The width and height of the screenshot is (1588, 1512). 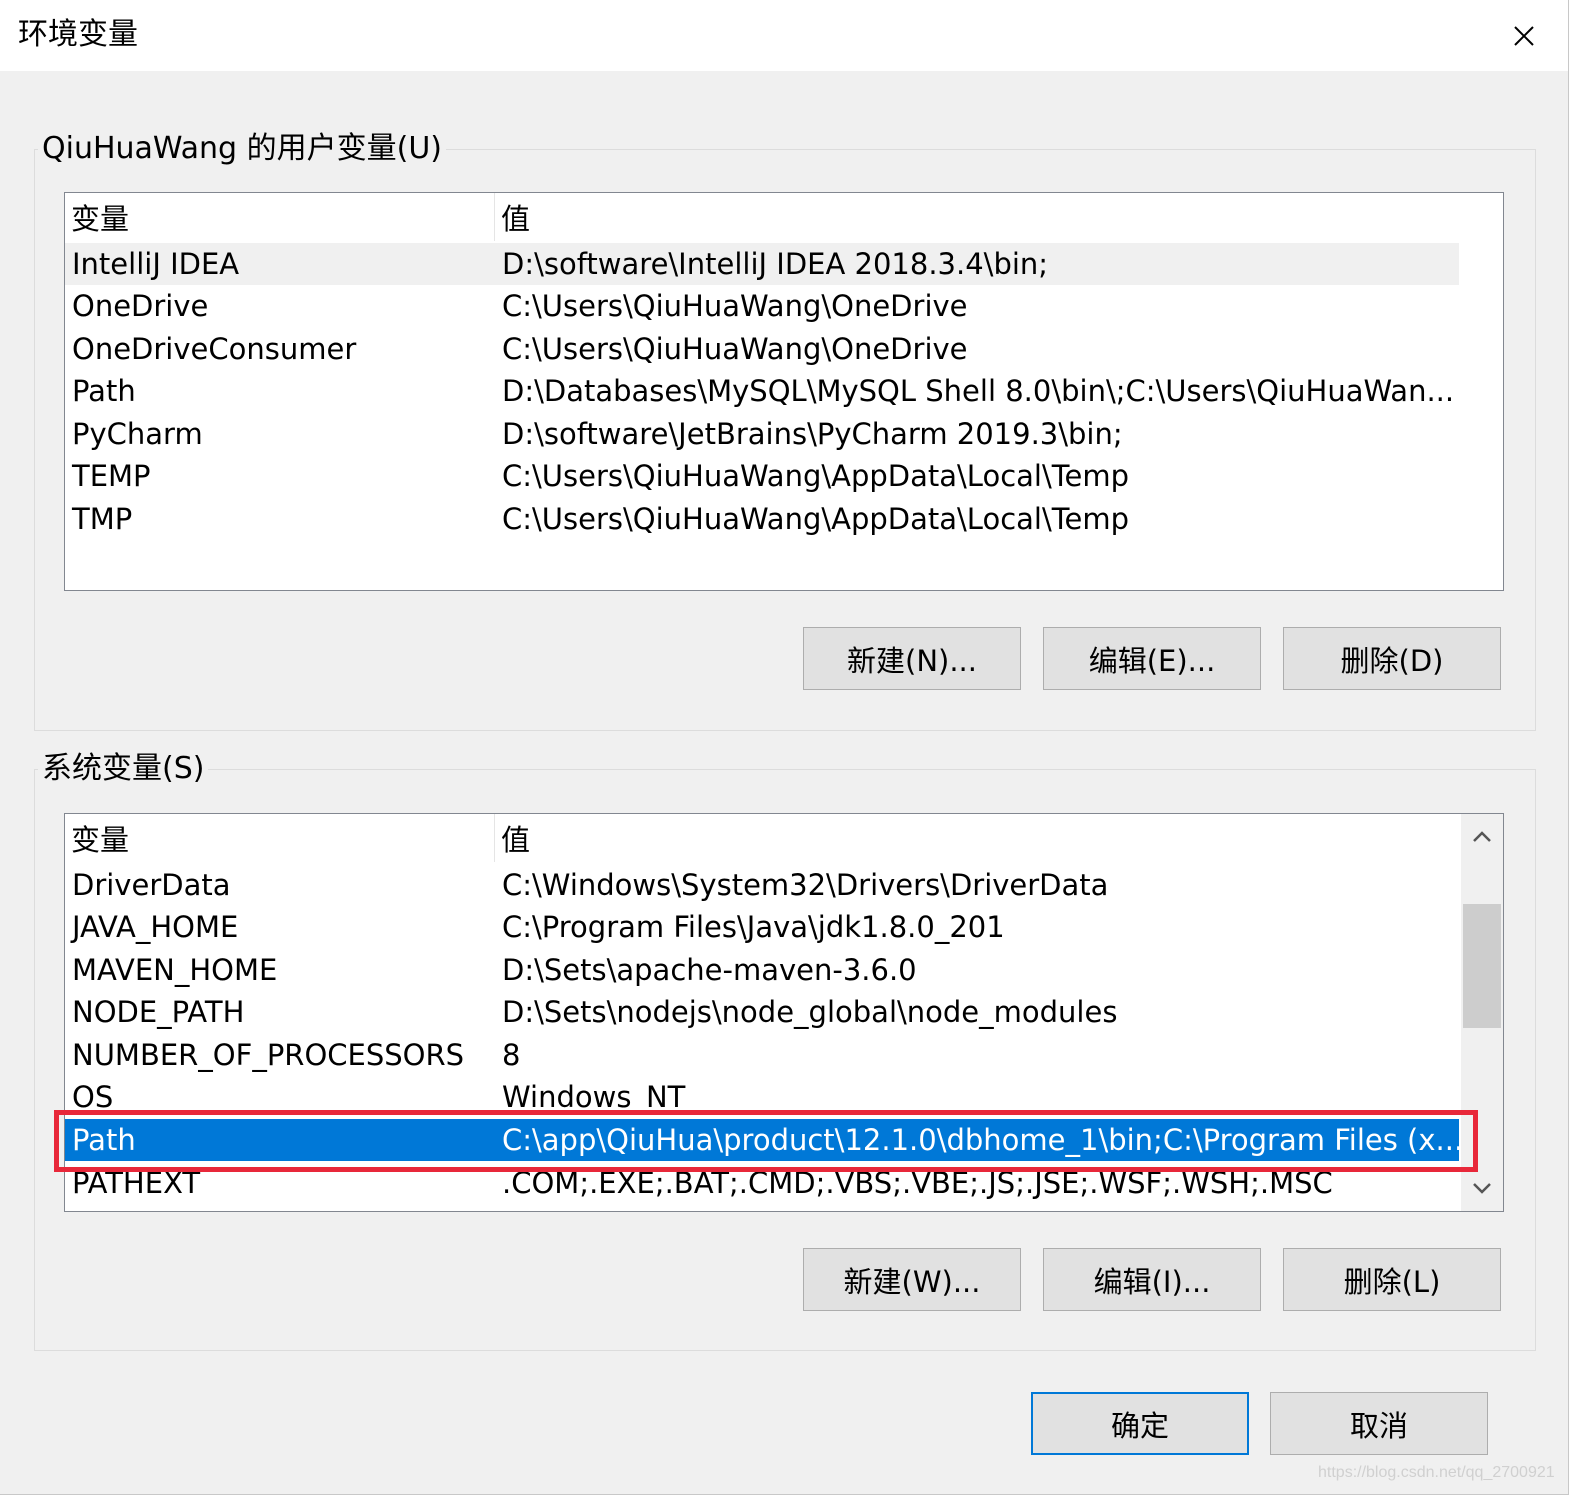 I want to click on title-bar: 环境变量, so click(x=784, y=35).